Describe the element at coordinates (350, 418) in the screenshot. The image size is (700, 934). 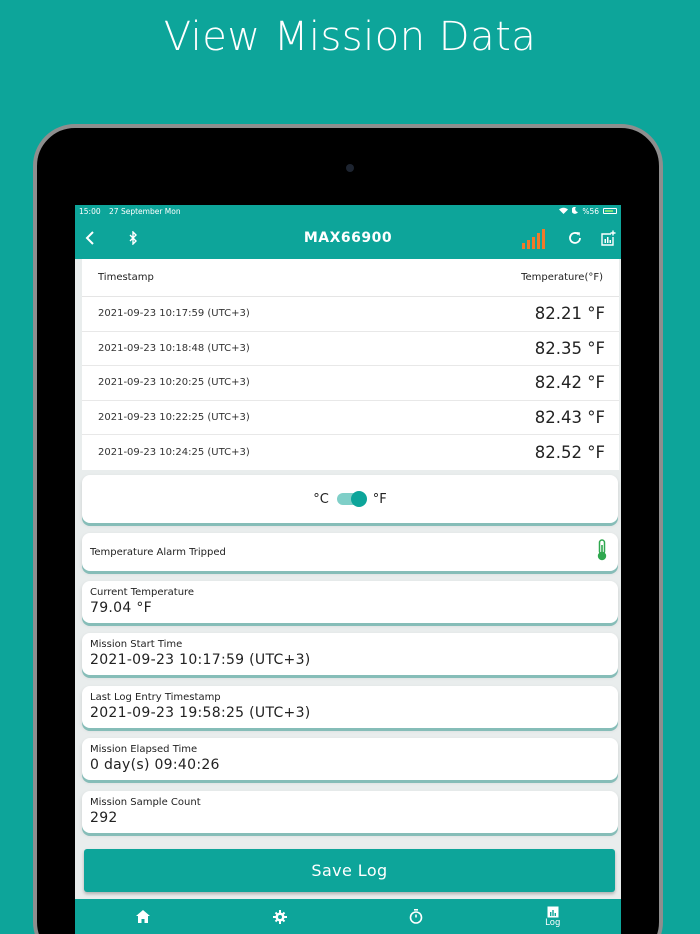
I see `table-row: 2021-09-23 10:22:25 (UTC+3) 82.43 °F` at that location.